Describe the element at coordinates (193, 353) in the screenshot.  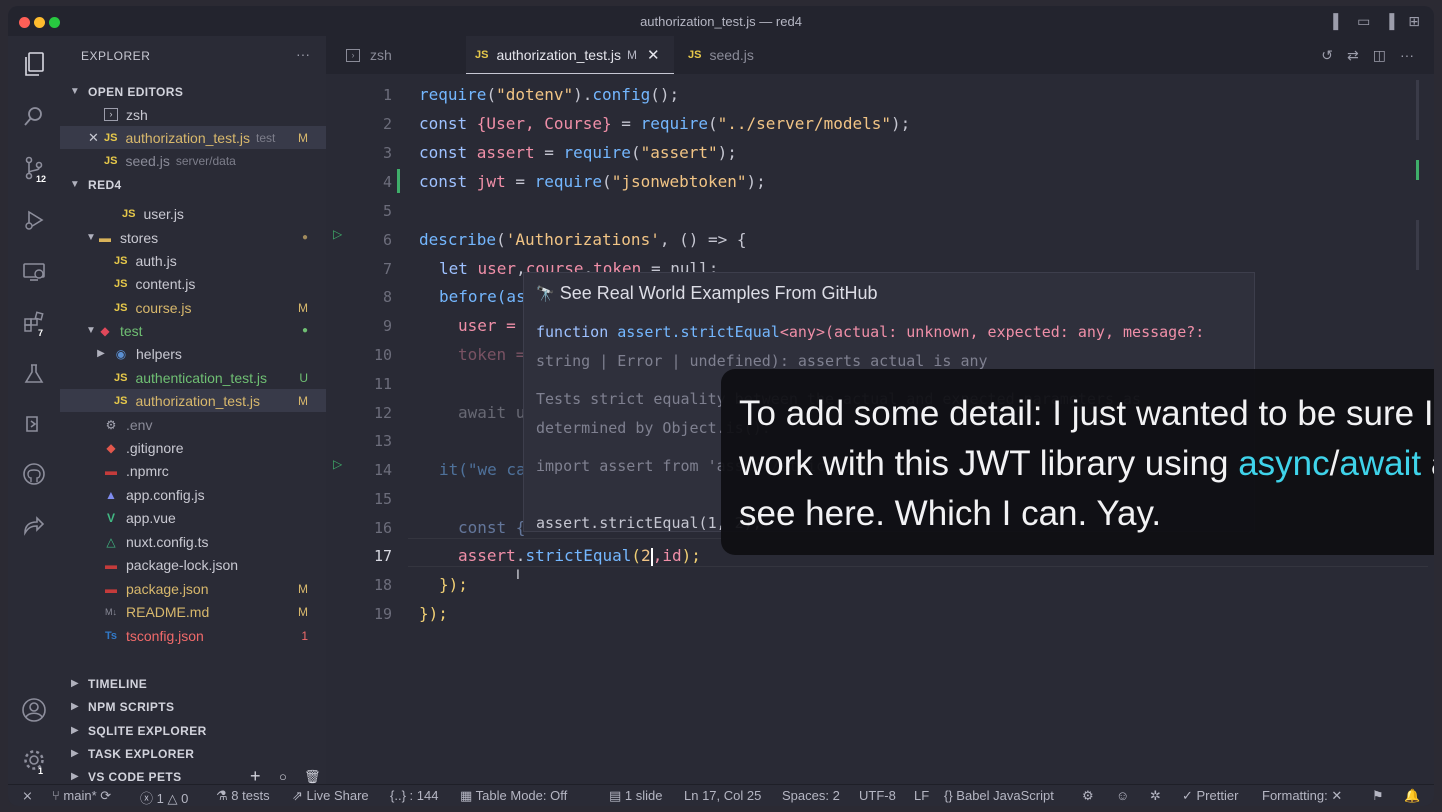
I see `folder-helpers: ▶ ◉ helpers` at that location.